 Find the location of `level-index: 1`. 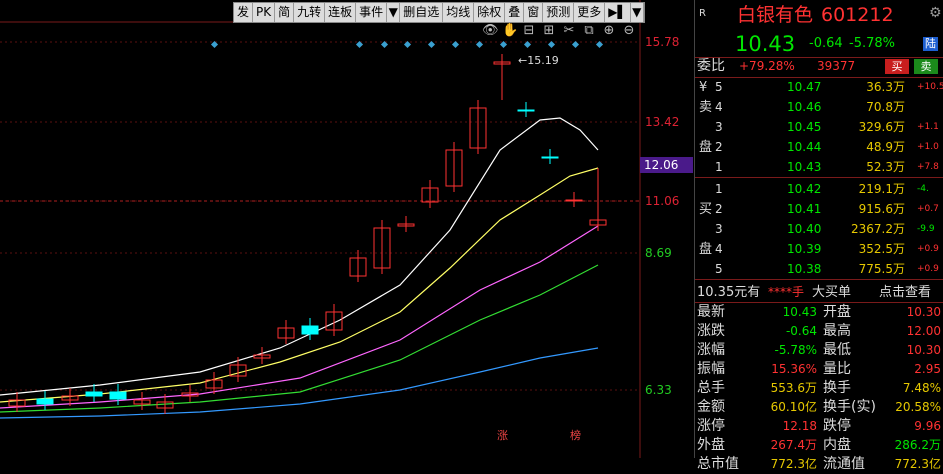

level-index: 1 is located at coordinates (719, 189).